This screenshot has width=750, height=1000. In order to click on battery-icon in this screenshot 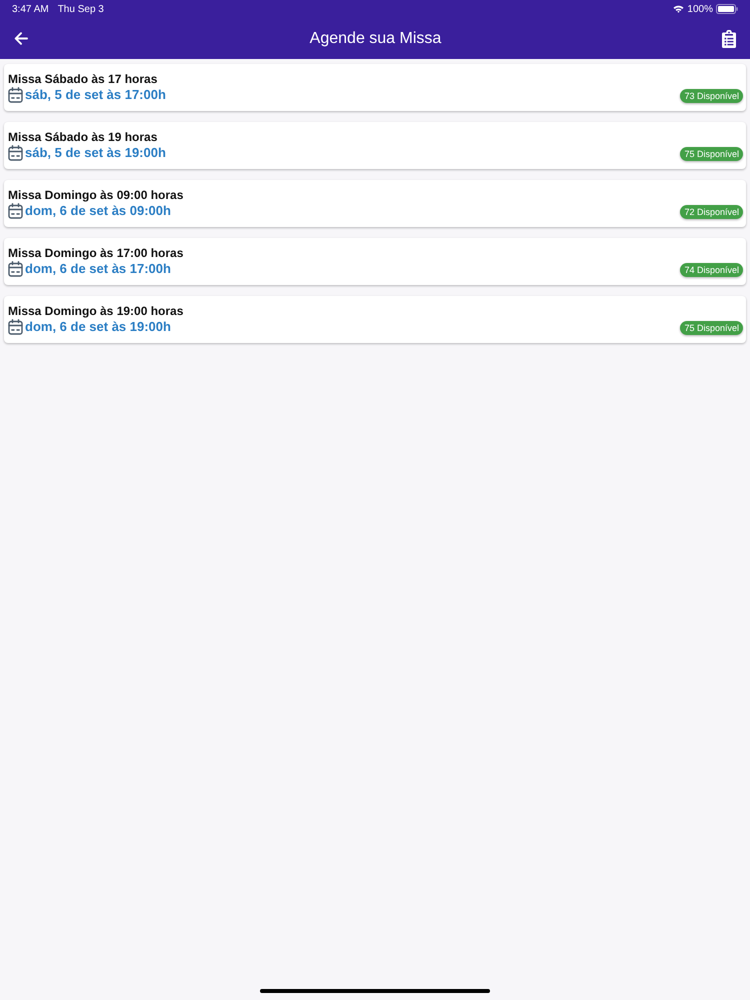, I will do `click(727, 9)`.